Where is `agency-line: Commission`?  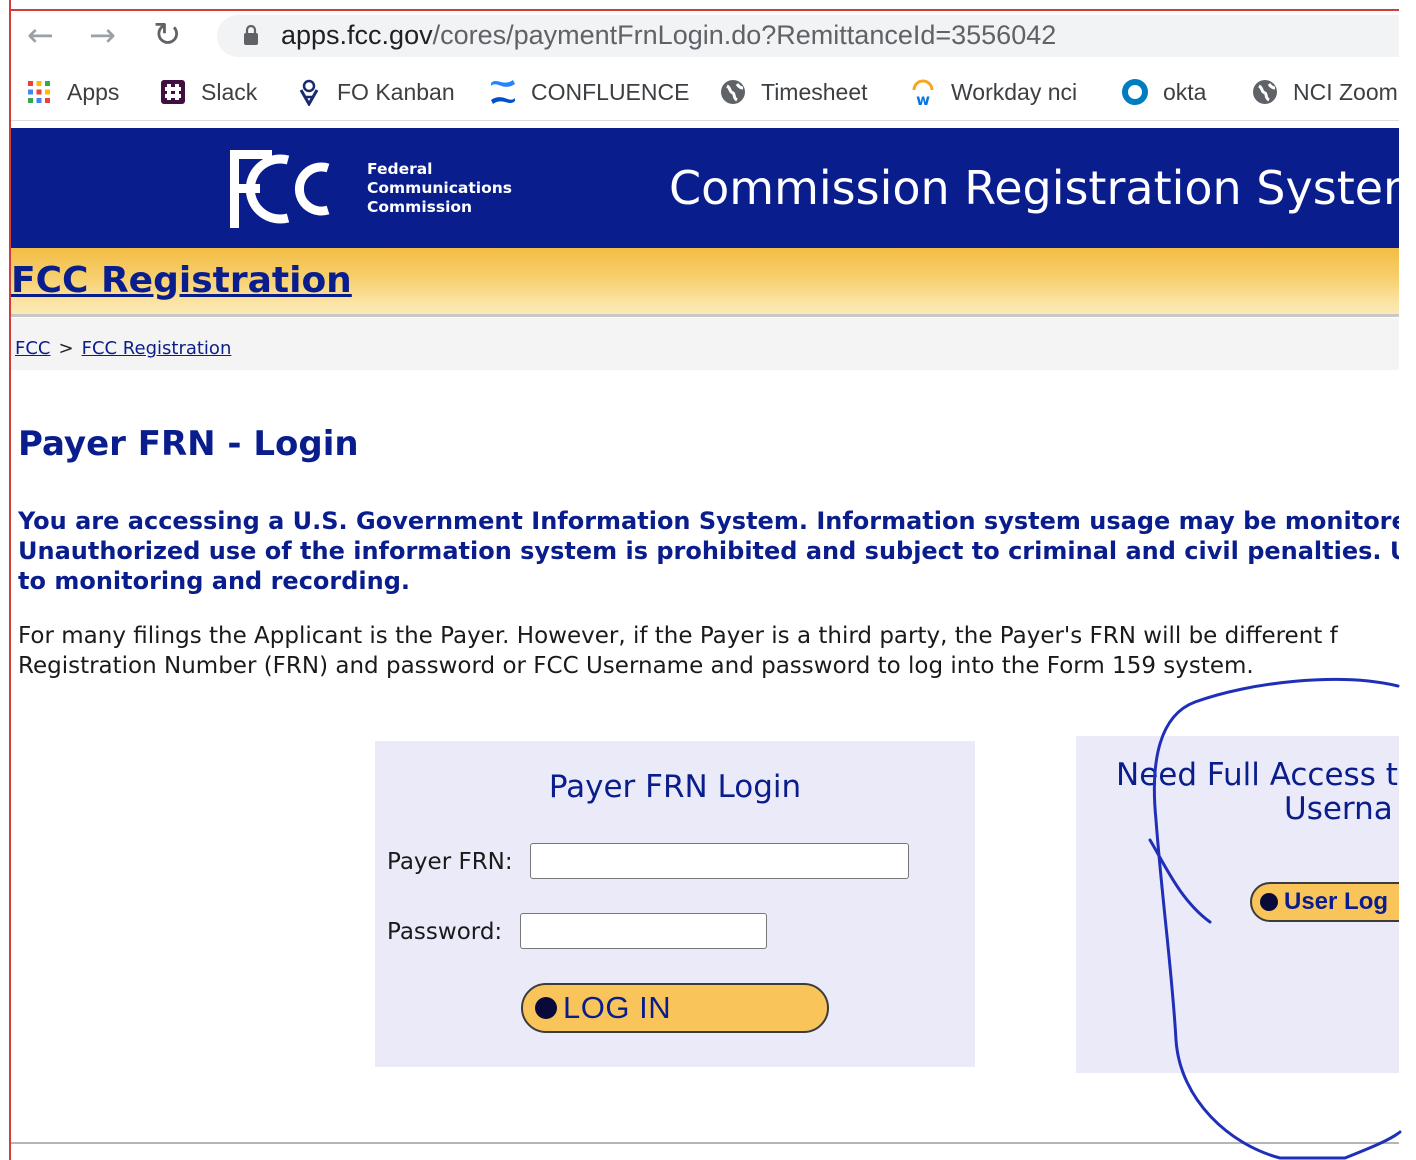 agency-line: Commission is located at coordinates (420, 207).